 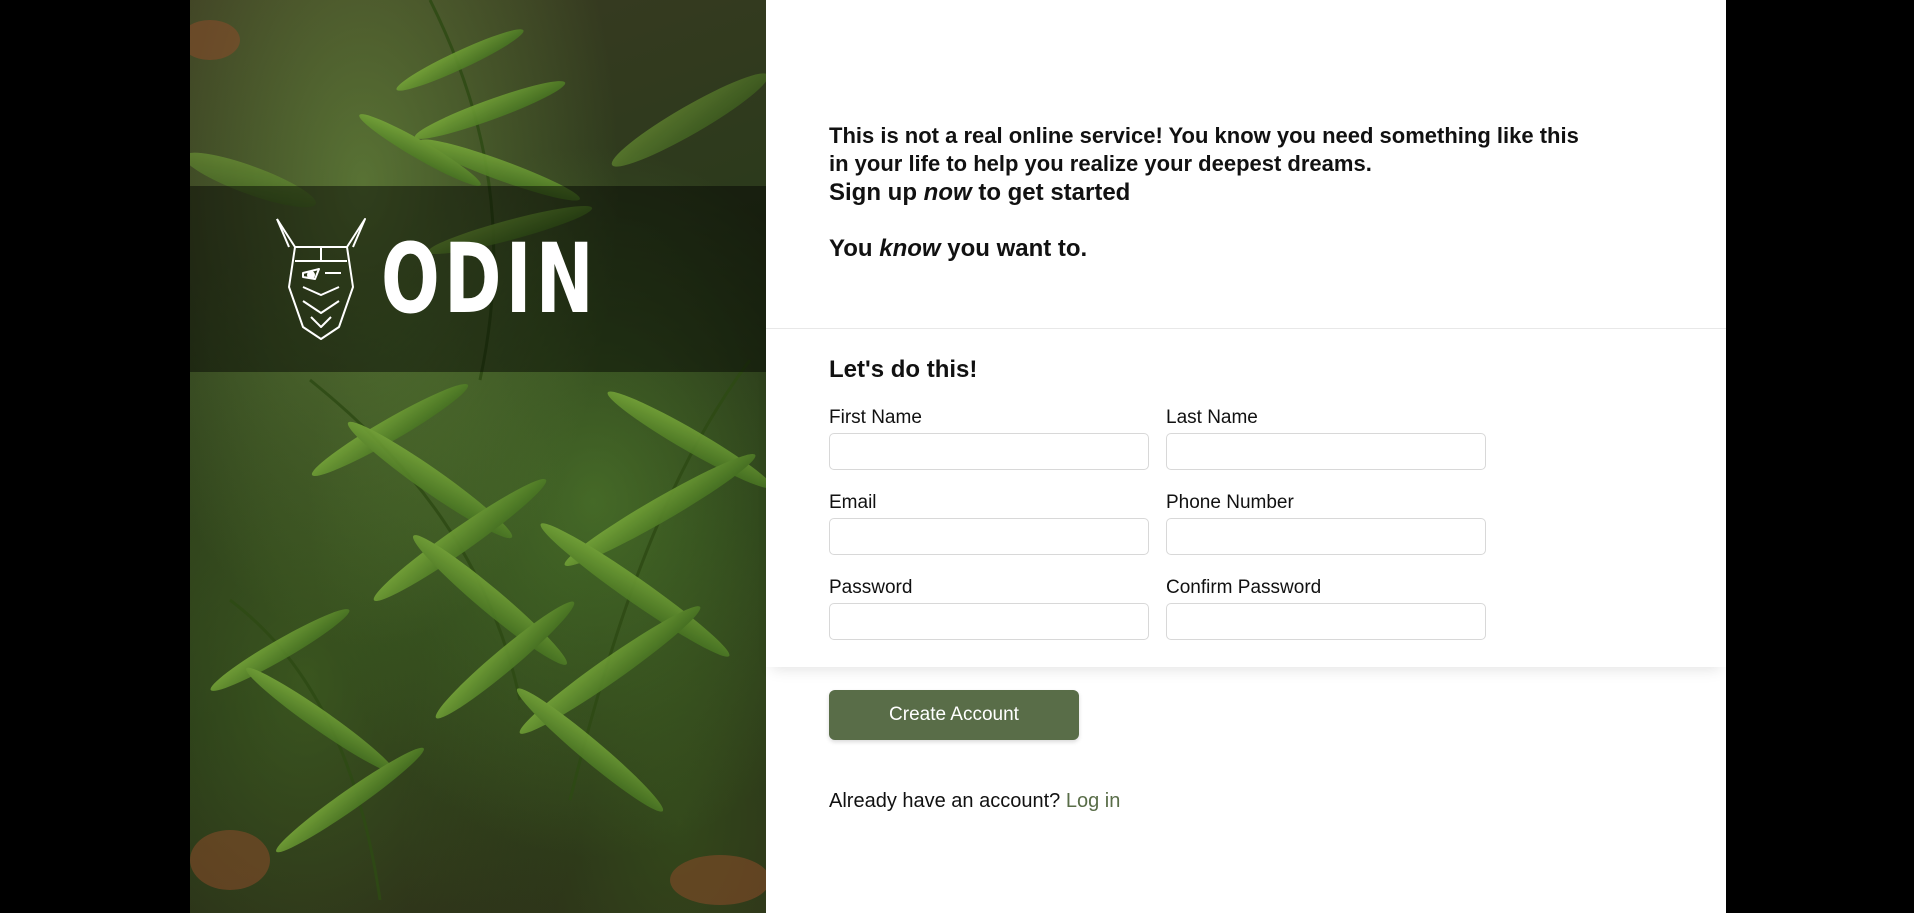 I want to click on login-prompt: Already have an account? Log in, so click(x=974, y=801).